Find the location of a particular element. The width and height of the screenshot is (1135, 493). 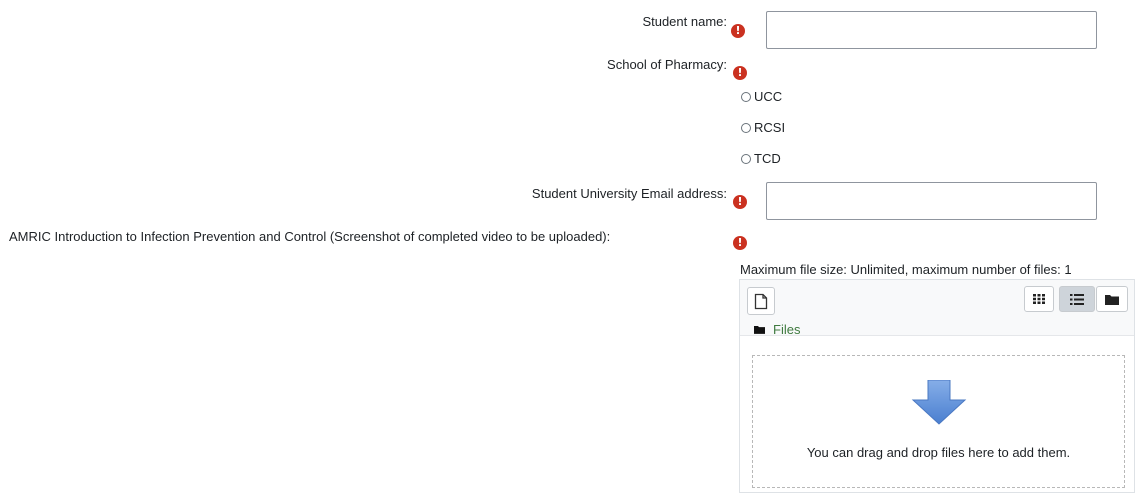

clipped-top-text is located at coordinates (124, 1).